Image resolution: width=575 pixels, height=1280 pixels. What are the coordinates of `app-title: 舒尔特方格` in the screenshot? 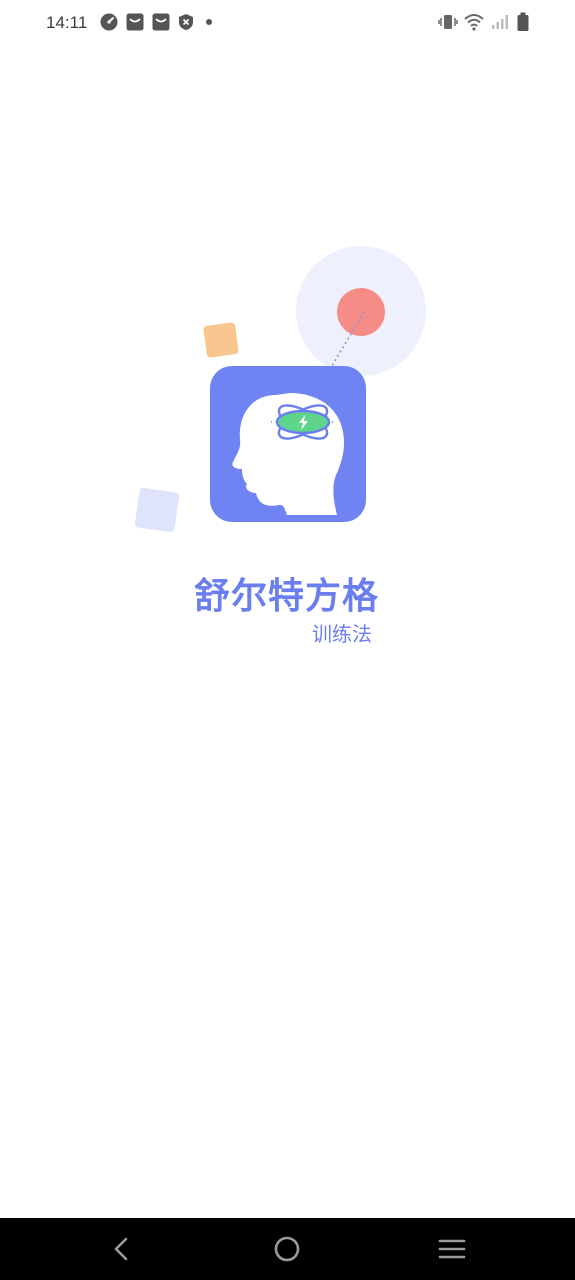 It's located at (287, 596).